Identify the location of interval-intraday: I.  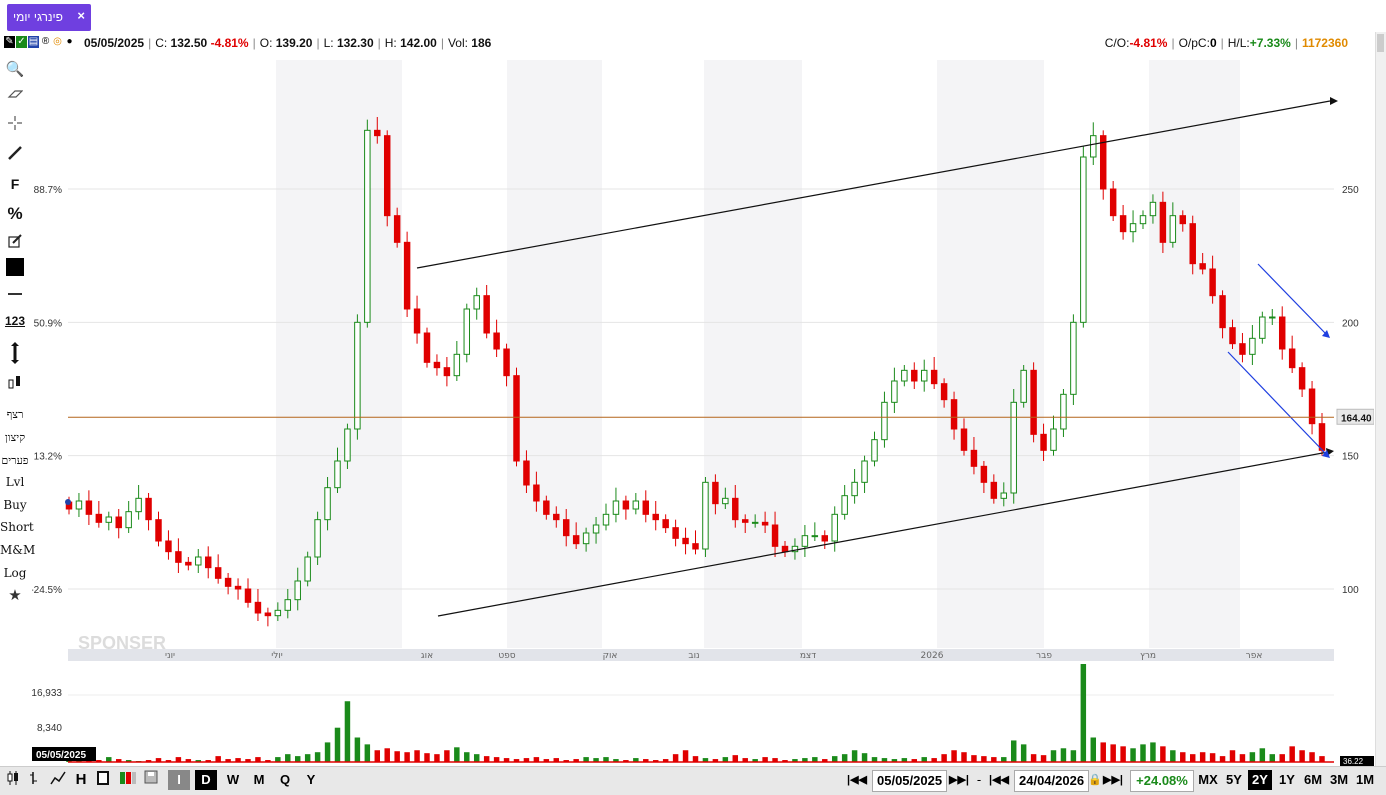
(179, 780).